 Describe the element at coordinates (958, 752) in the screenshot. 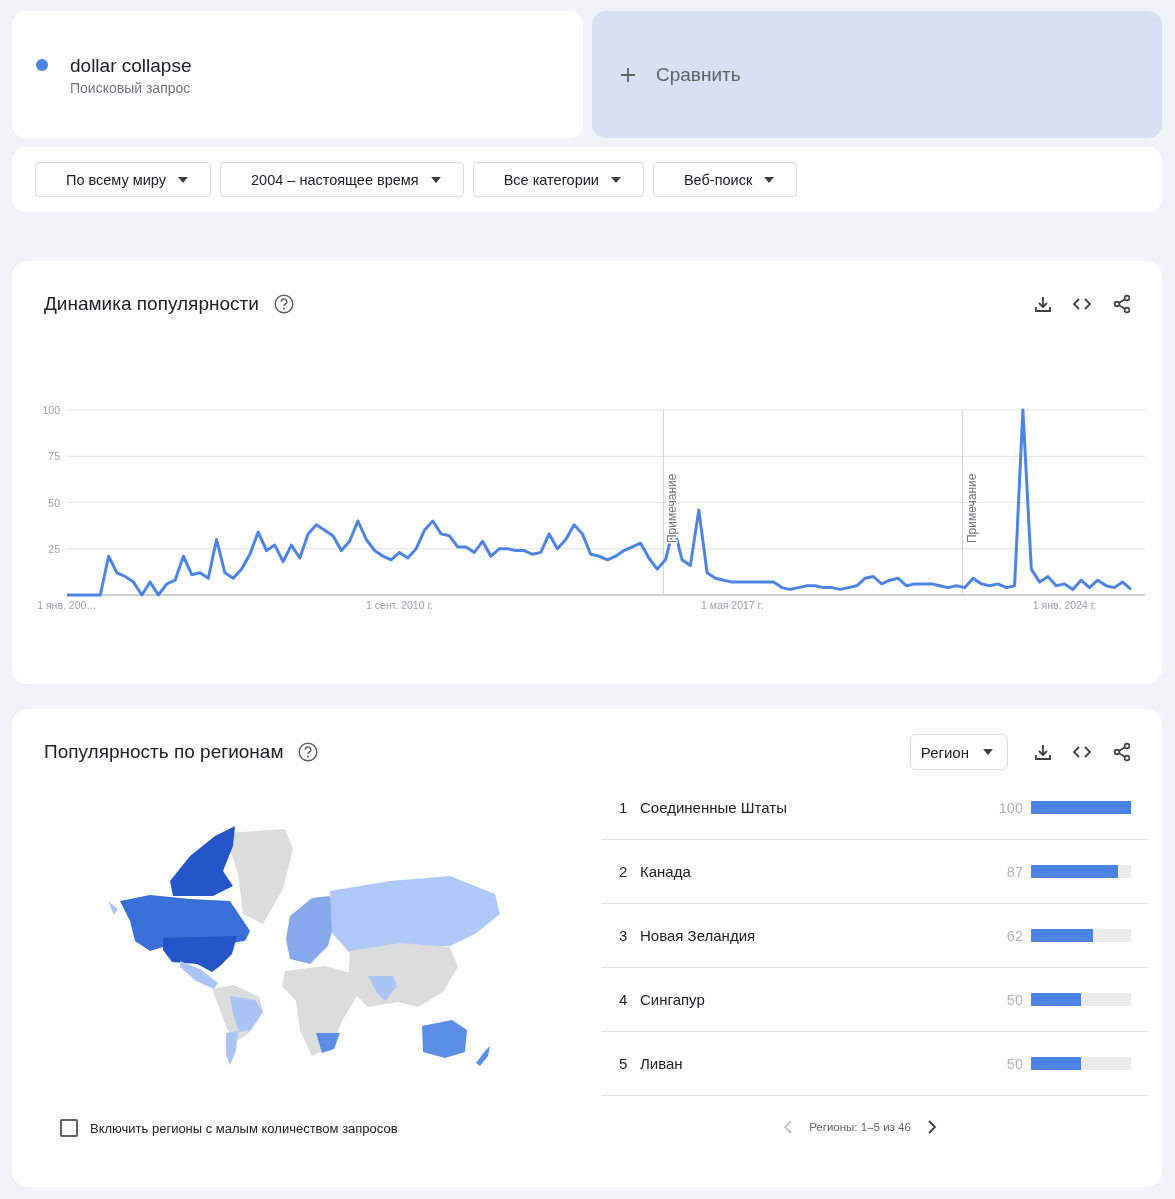

I see `resolution-dropdown: Регион` at that location.